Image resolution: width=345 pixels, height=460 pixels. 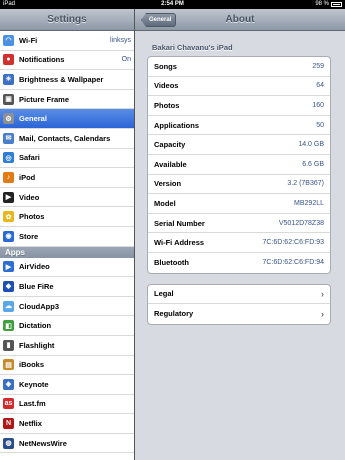 What do you see at coordinates (42, 60) in the screenshot?
I see `sidebar-item-label: Notifications` at bounding box center [42, 60].